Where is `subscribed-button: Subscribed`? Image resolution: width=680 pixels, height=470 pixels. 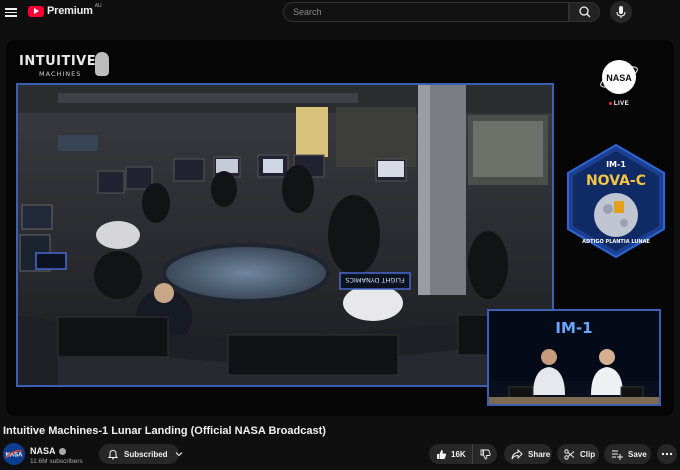
subscribed-button: Subscribed is located at coordinates (140, 454).